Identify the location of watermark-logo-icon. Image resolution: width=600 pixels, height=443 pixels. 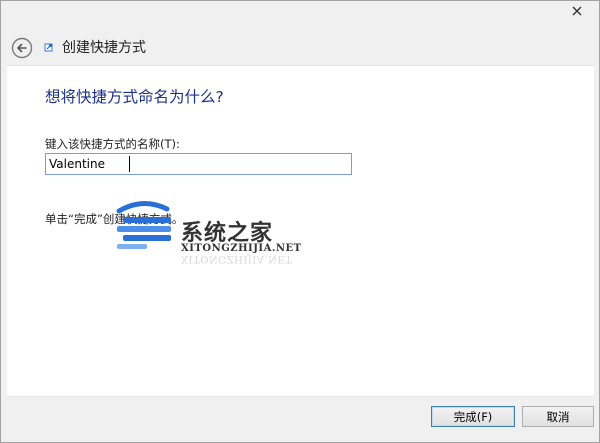
(143, 225).